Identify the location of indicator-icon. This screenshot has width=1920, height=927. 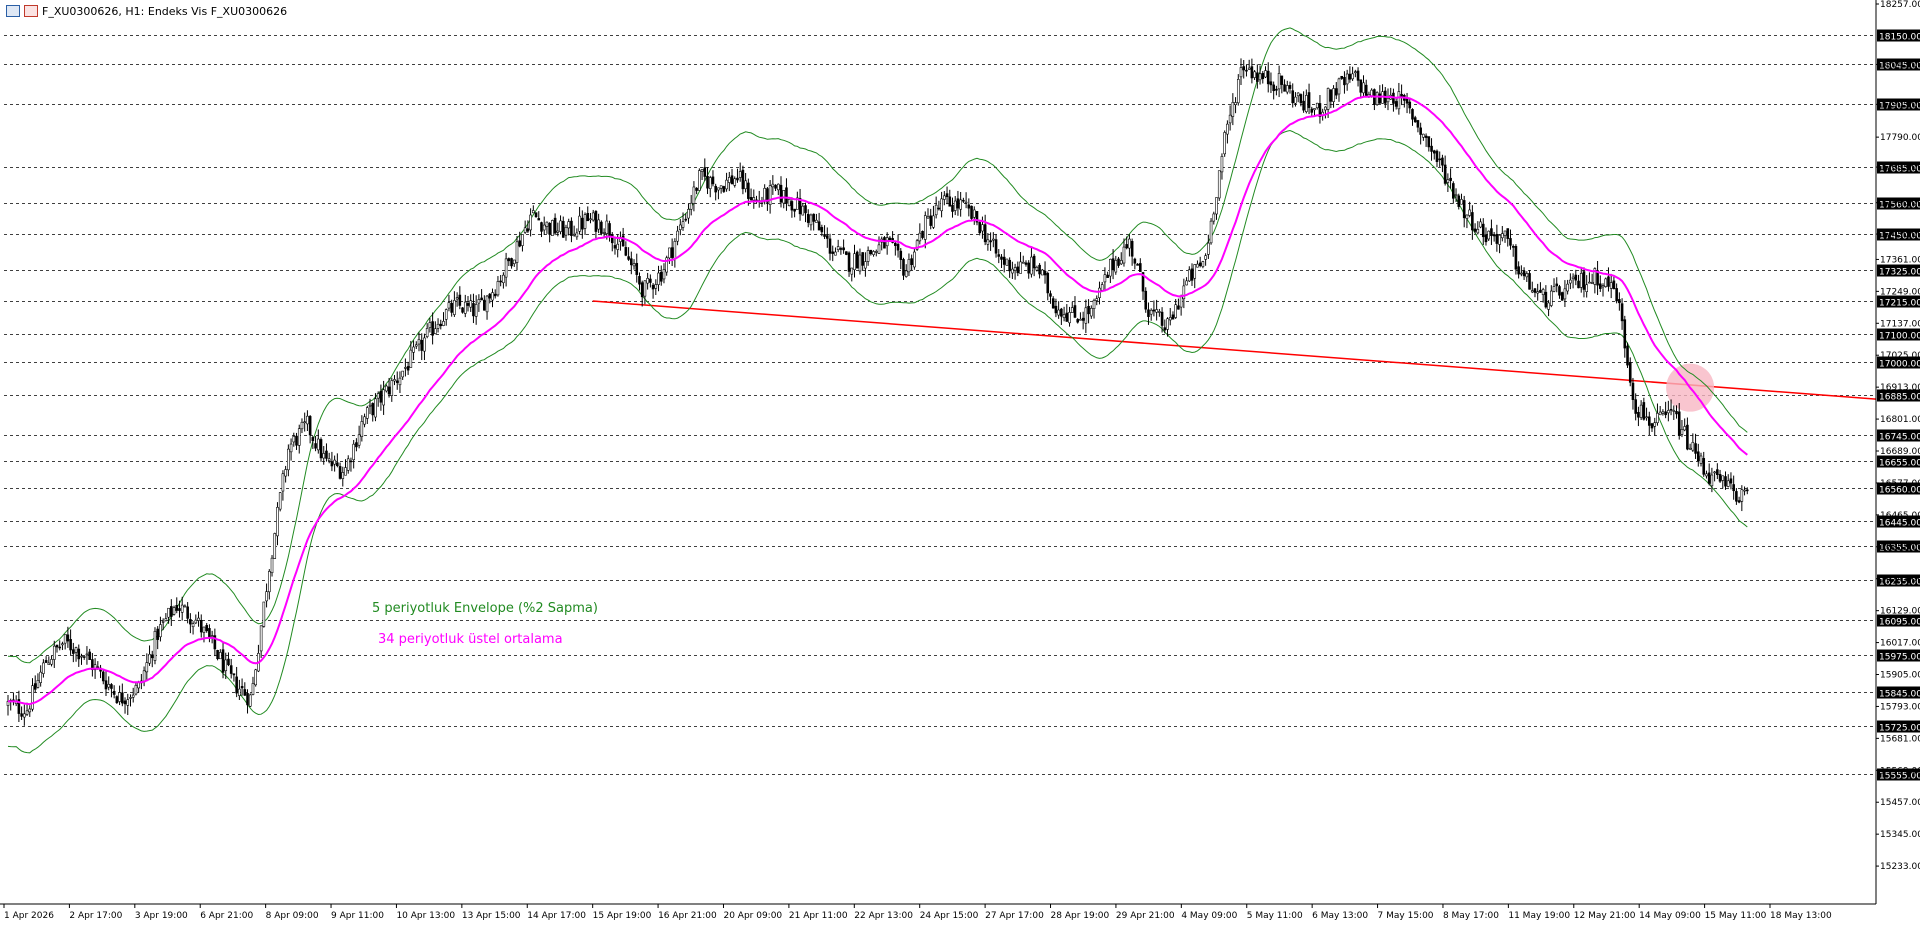
(31, 11).